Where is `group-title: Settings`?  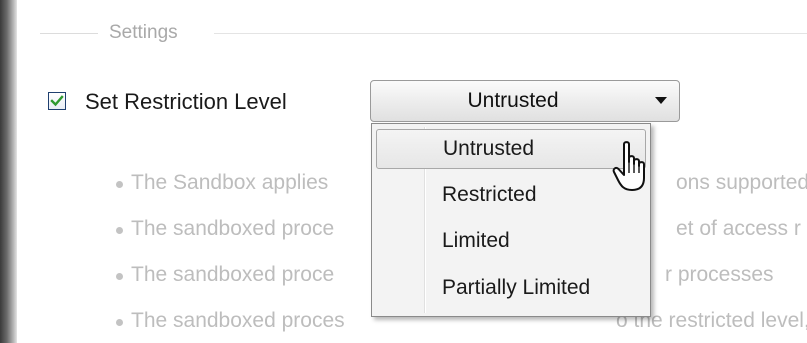
group-title: Settings is located at coordinates (143, 32).